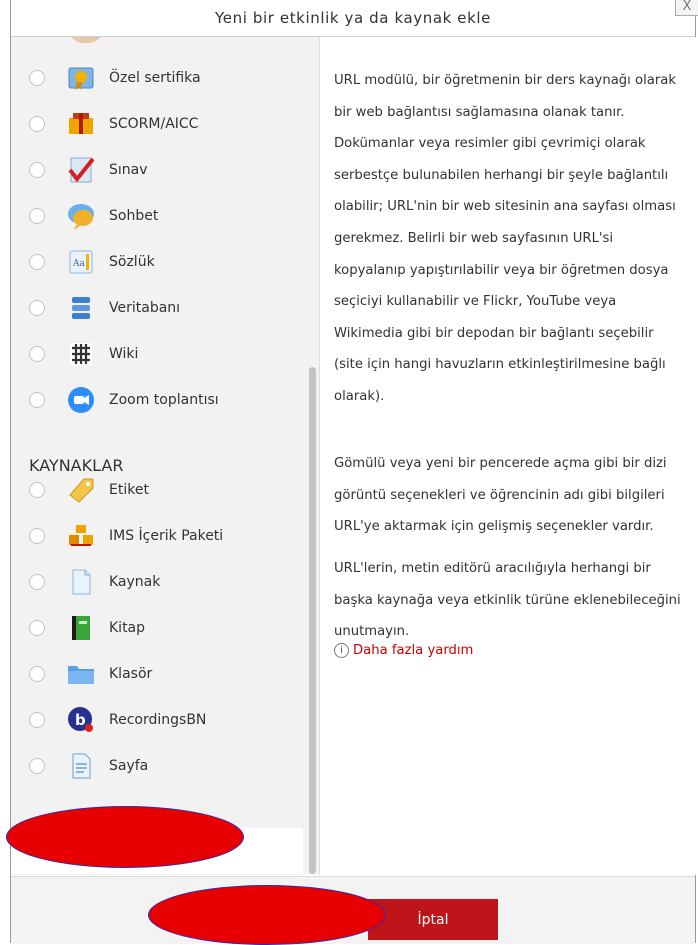 The width and height of the screenshot is (698, 945). I want to click on option-zoom: Zoom toplantısı, so click(161, 400).